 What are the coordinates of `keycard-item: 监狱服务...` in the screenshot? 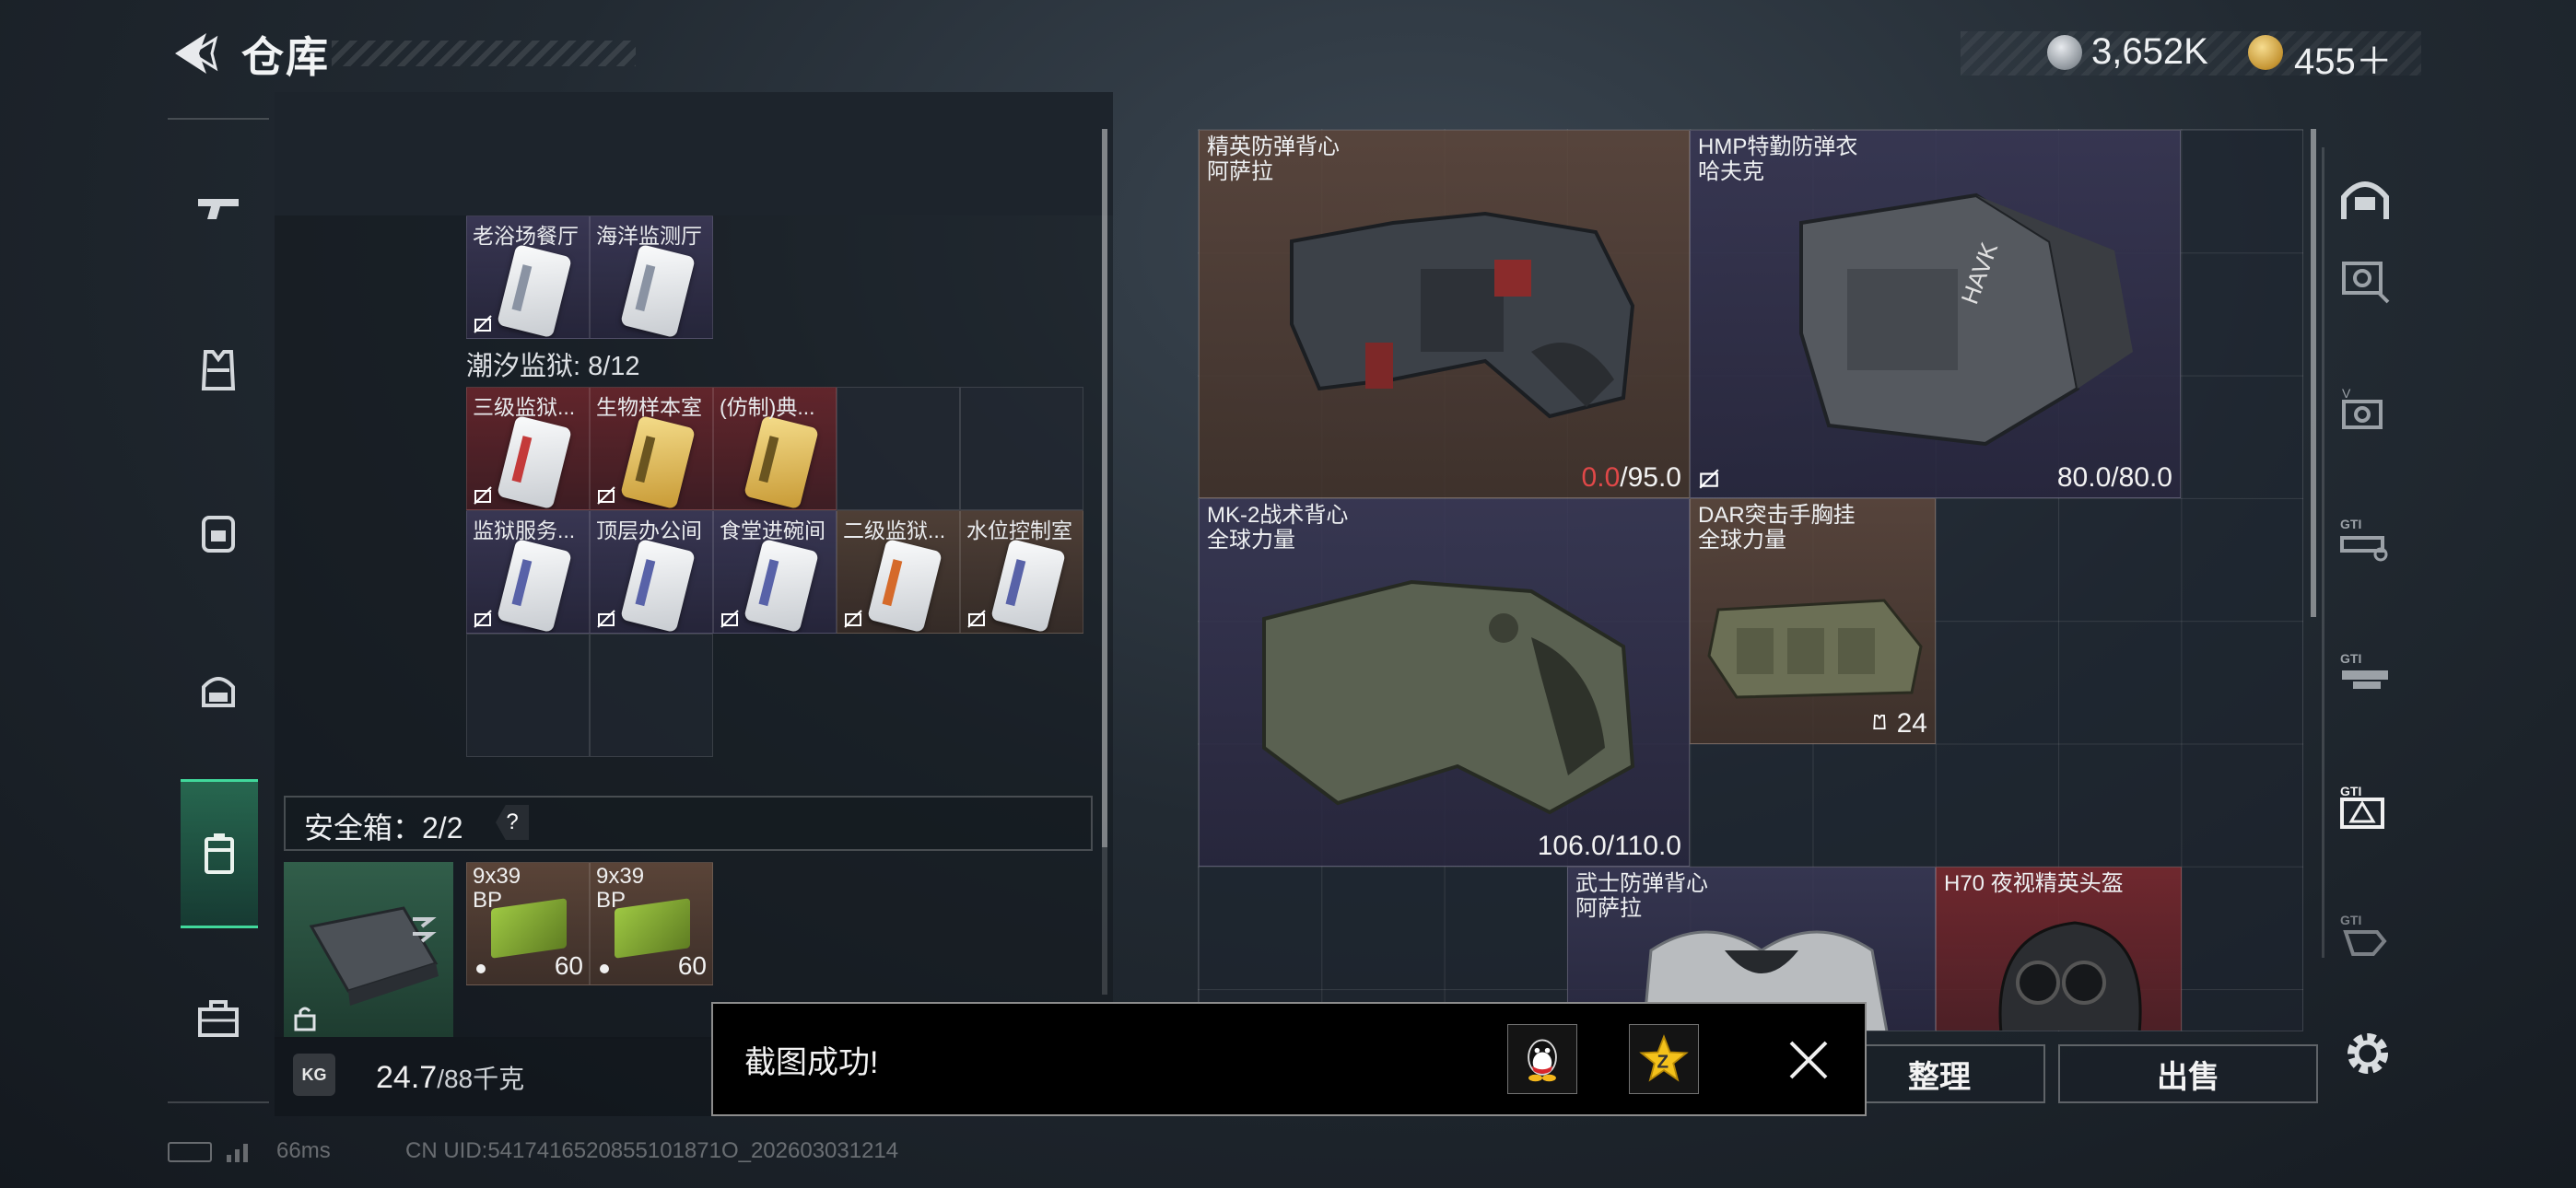 It's located at (528, 572).